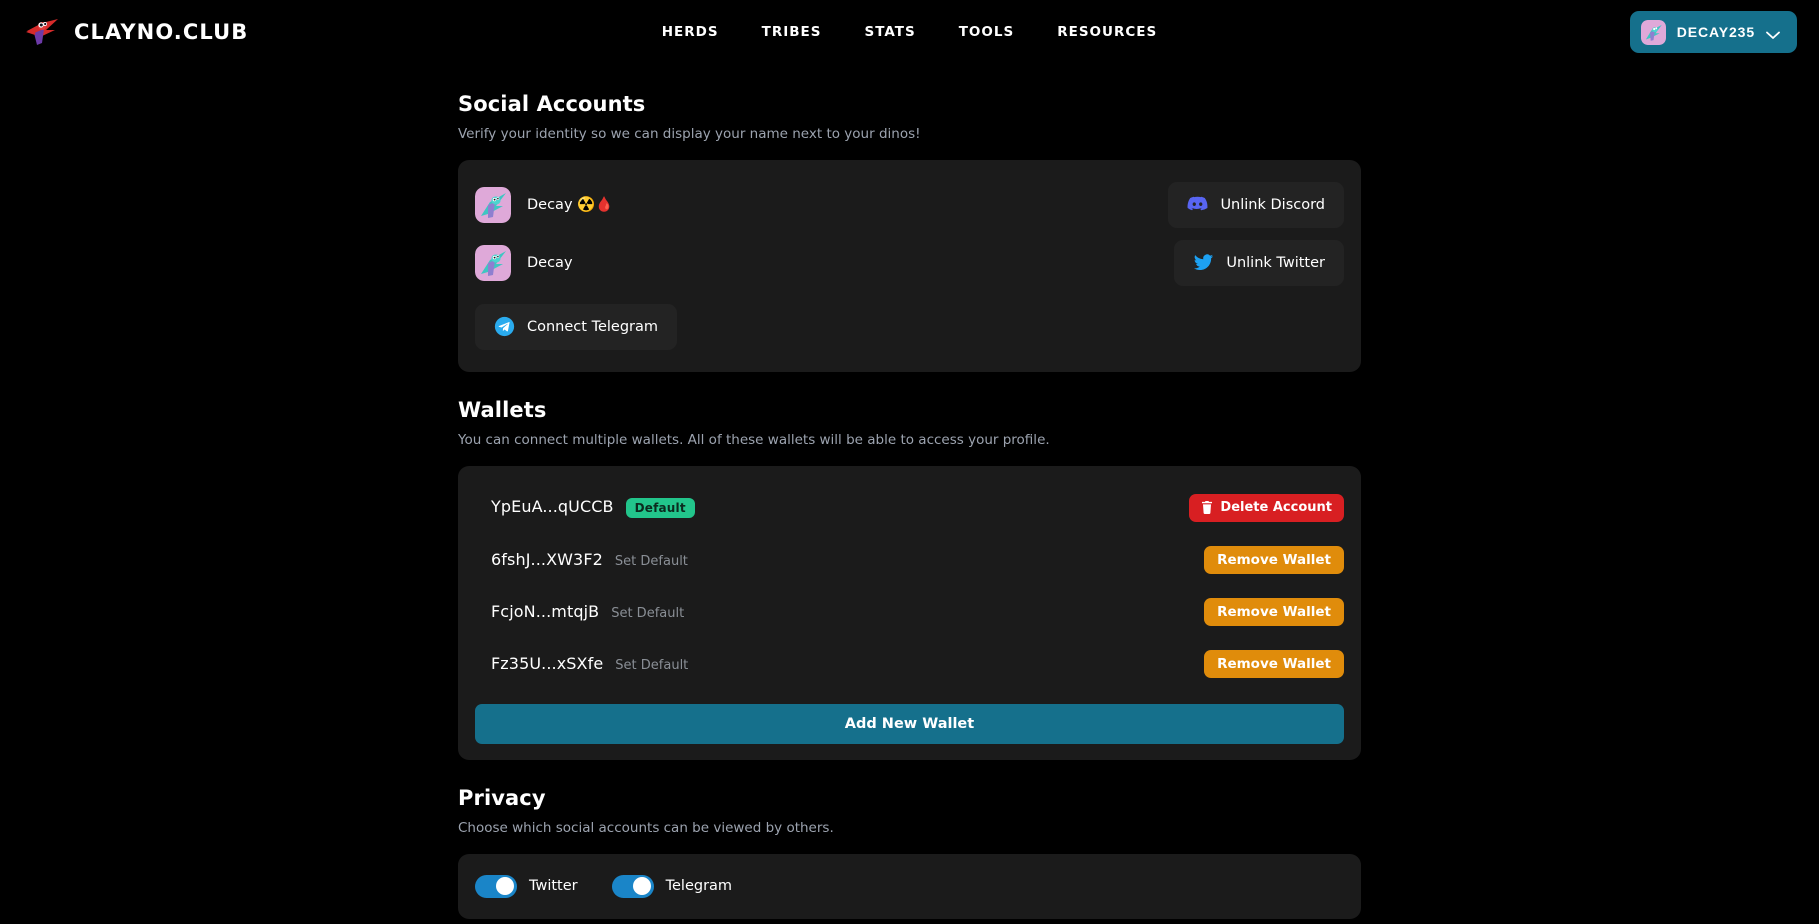 This screenshot has width=1819, height=924. What do you see at coordinates (1197, 204) in the screenshot?
I see `discord-icon` at bounding box center [1197, 204].